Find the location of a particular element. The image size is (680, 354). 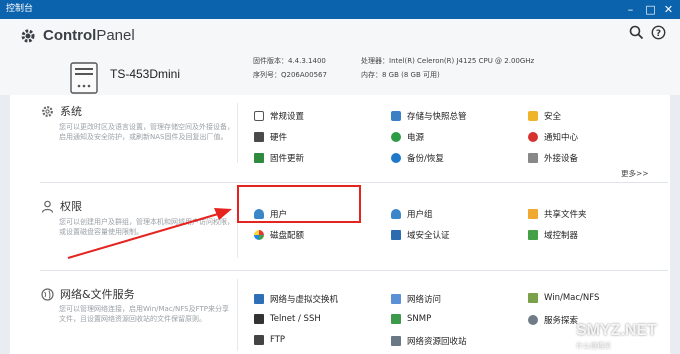

watermark: SMYZ.NET is located at coordinates (616, 330).